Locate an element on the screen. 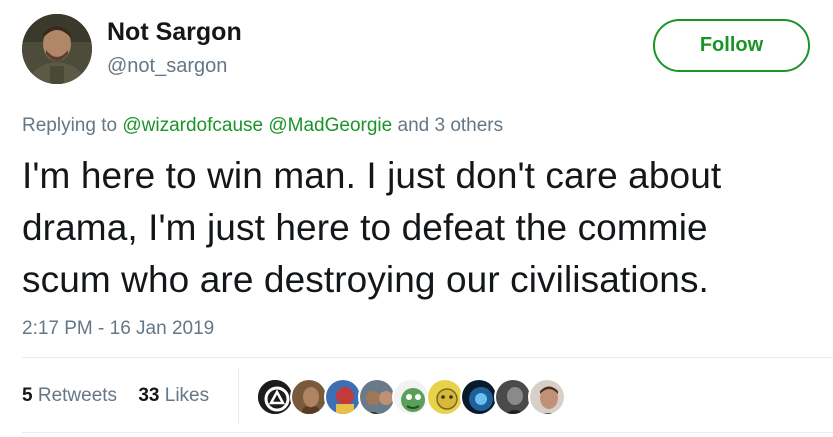 The width and height of the screenshot is (833, 437). liker-avatar-9-icon is located at coordinates (547, 397).